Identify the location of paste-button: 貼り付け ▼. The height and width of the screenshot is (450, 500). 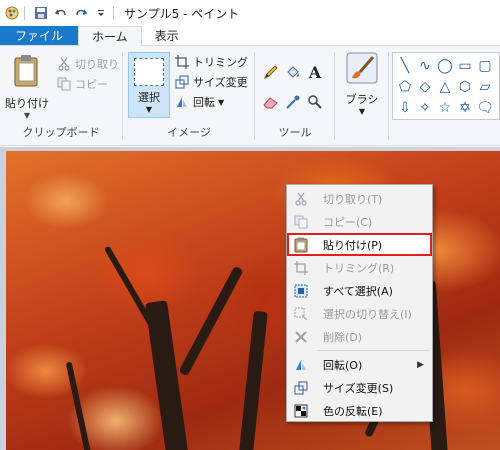
(27, 87).